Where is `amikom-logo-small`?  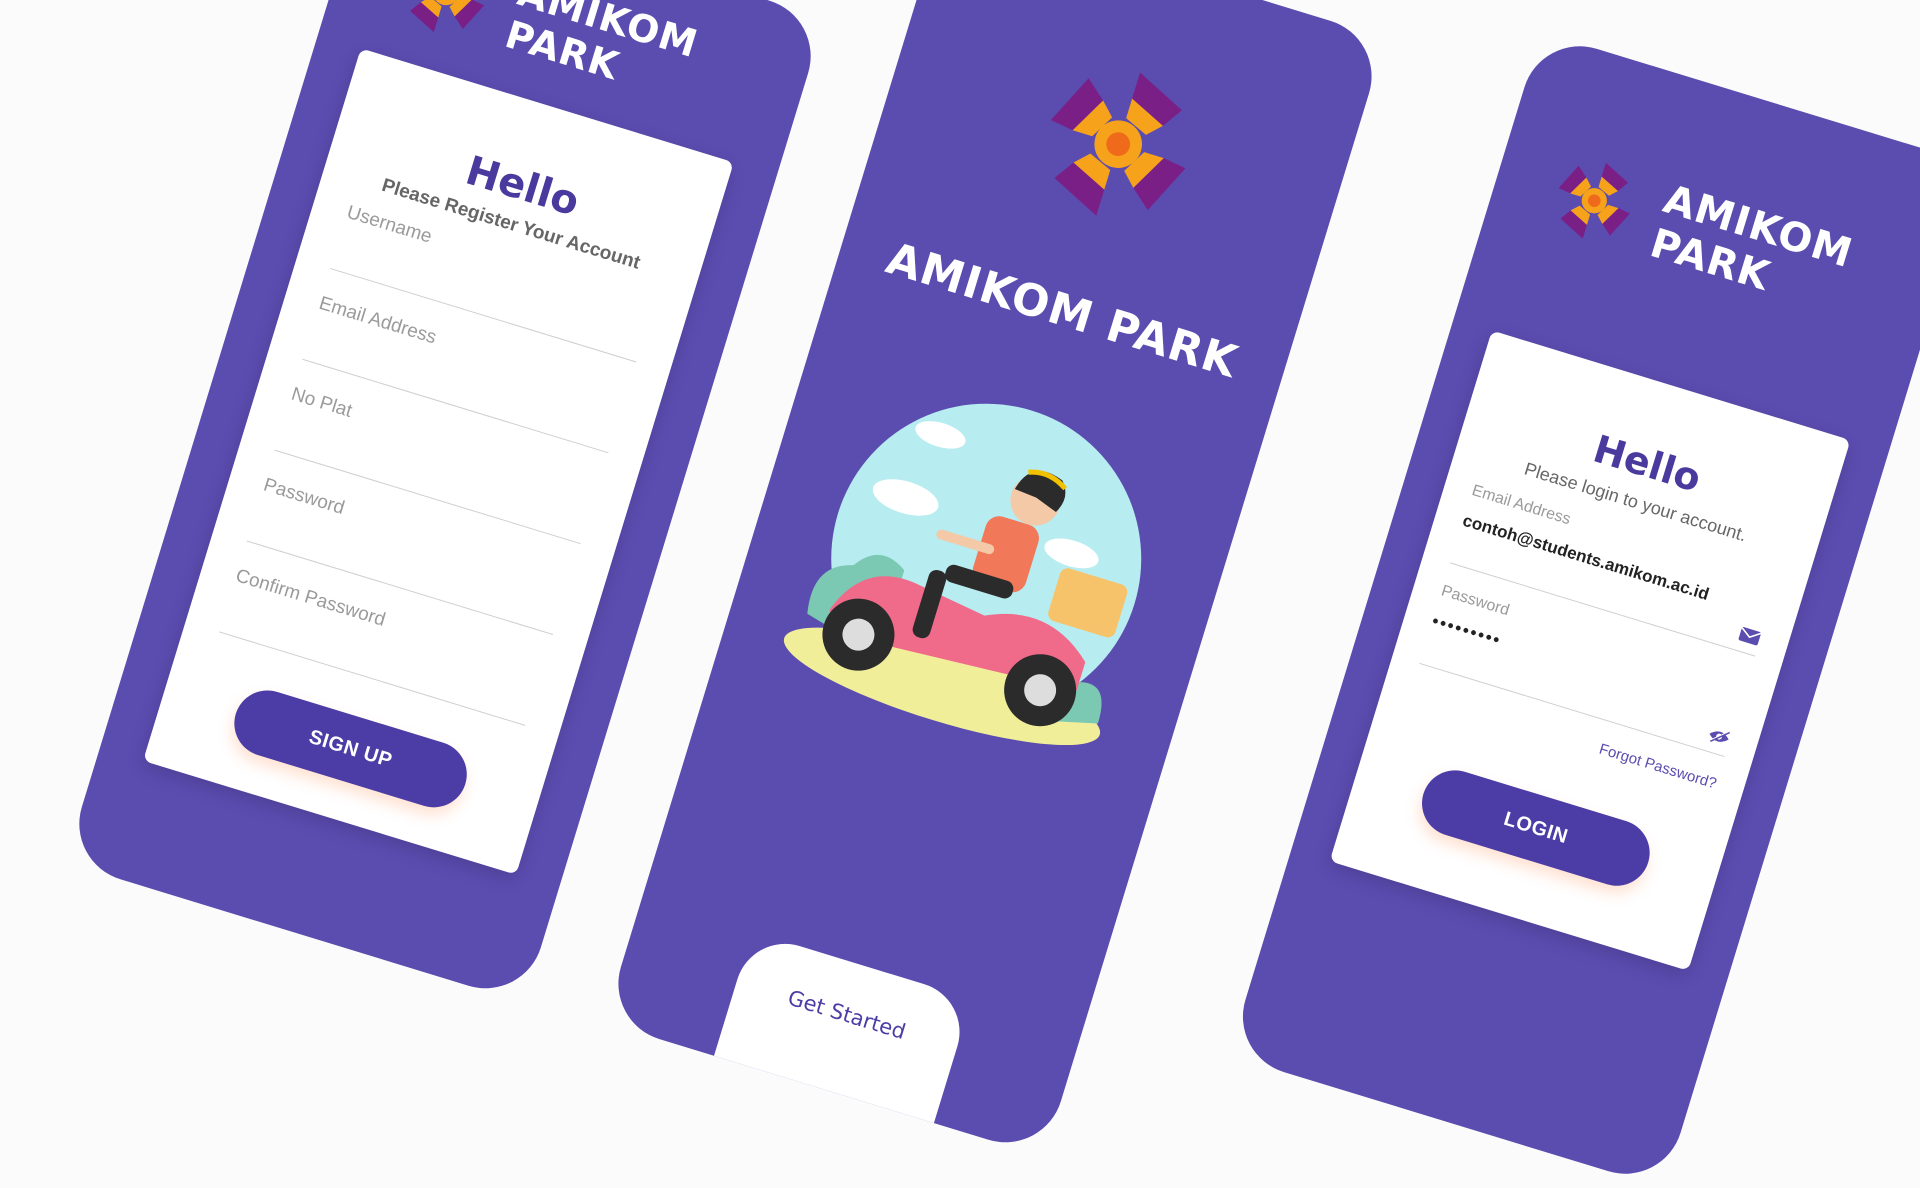 amikom-logo-small is located at coordinates (1594, 201).